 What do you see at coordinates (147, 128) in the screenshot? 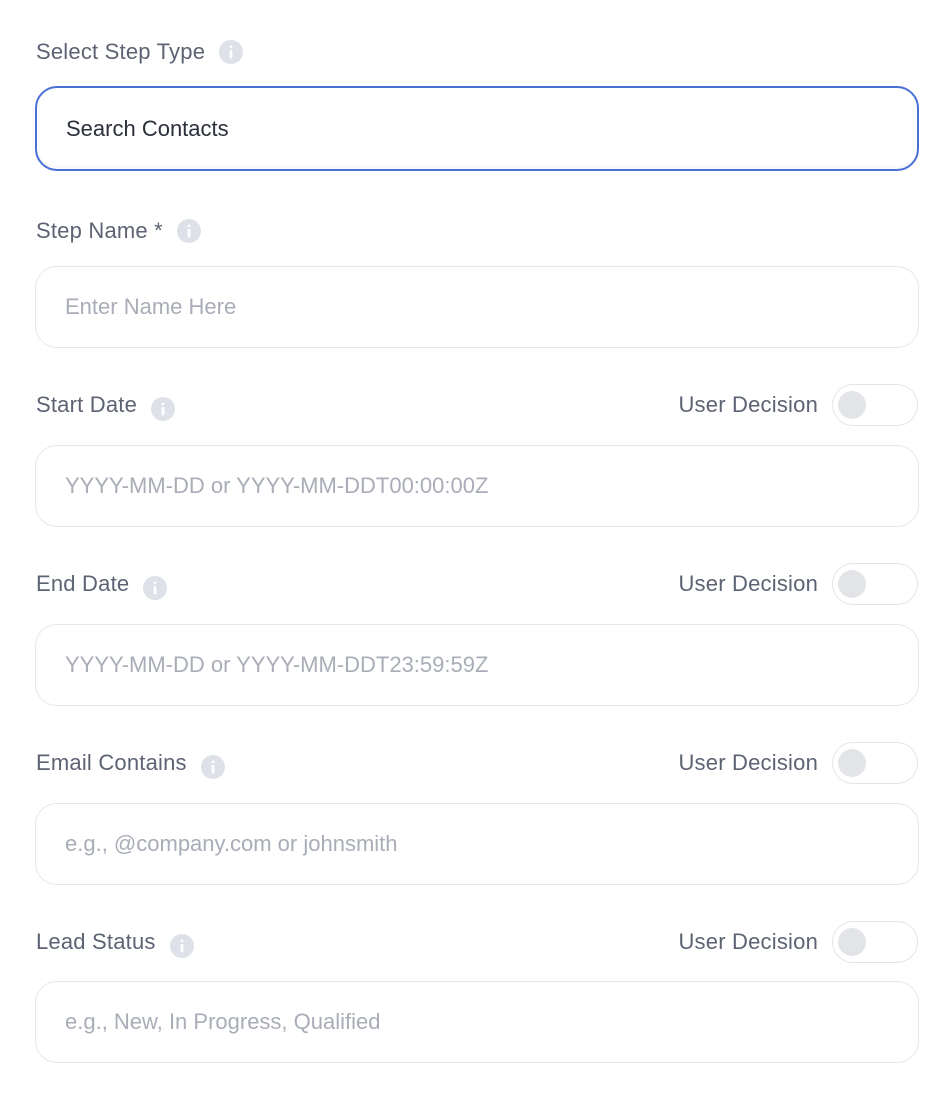
I see `step-type-value: Search Contacts` at bounding box center [147, 128].